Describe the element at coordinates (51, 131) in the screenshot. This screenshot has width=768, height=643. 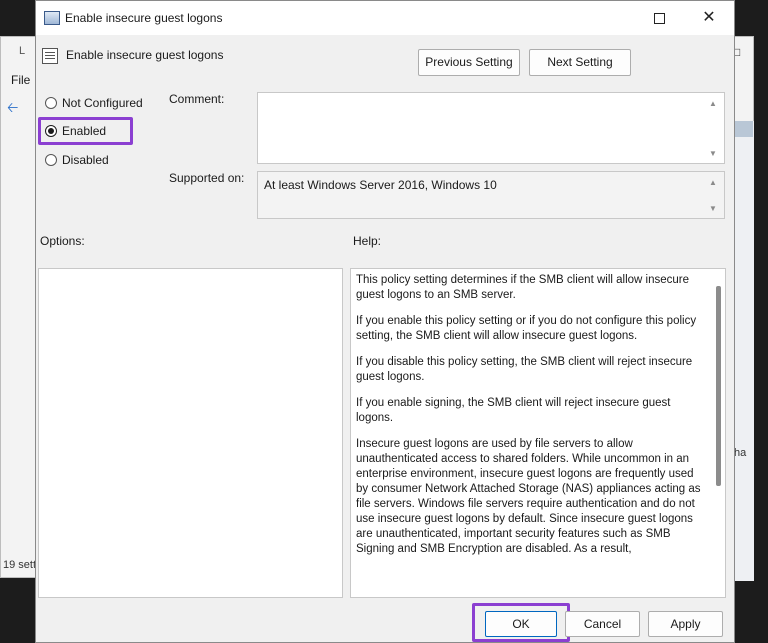
I see `radio-enabled` at that location.